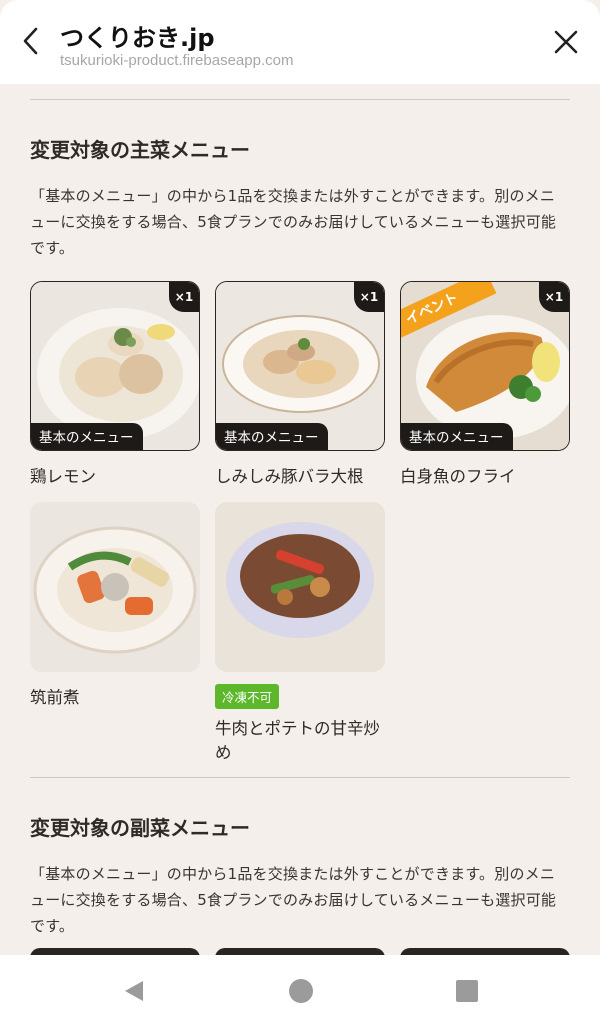 The width and height of the screenshot is (600, 1024). What do you see at coordinates (467, 991) in the screenshot?
I see `nav-recents-icon` at bounding box center [467, 991].